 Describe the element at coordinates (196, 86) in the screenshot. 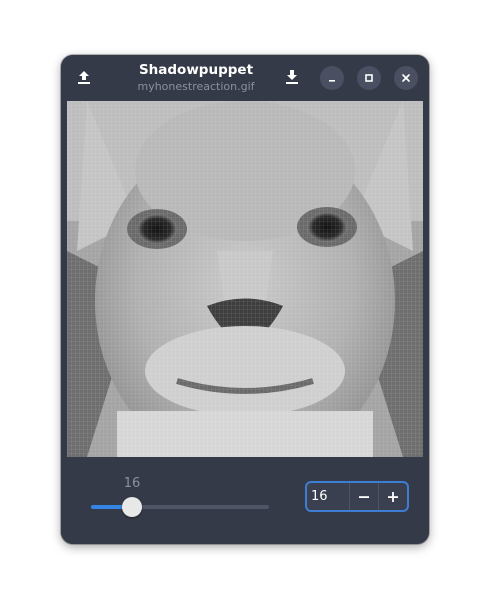

I see `window-subtitle: myhonestreaction.gif` at that location.